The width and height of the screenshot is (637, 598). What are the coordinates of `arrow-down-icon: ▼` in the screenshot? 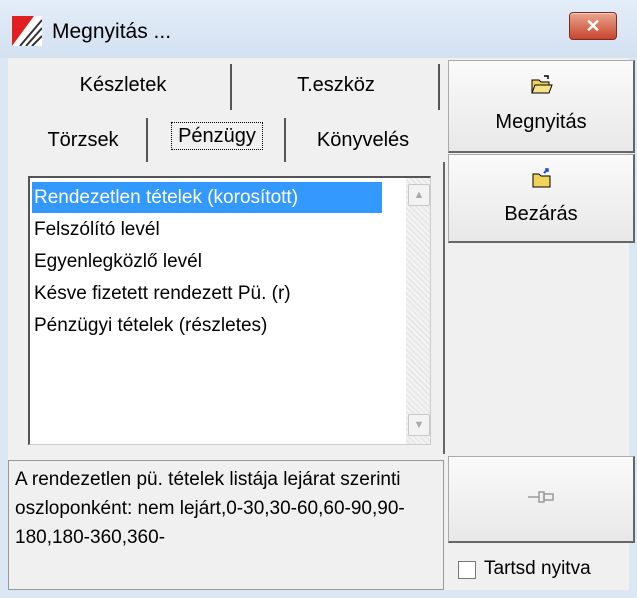 It's located at (419, 425).